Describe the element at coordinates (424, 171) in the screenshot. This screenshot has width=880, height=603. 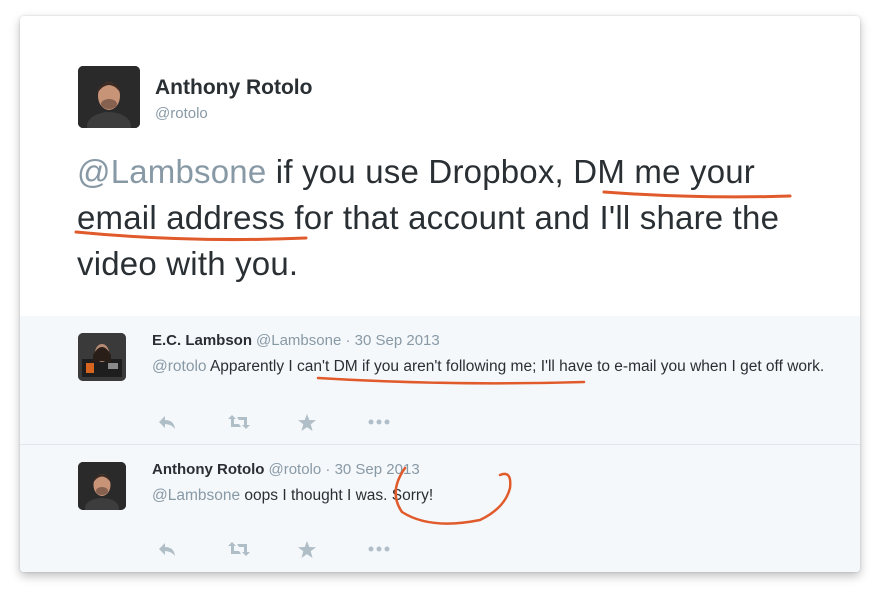
I see `tweet-text-part: if you use Dropbox,` at that location.